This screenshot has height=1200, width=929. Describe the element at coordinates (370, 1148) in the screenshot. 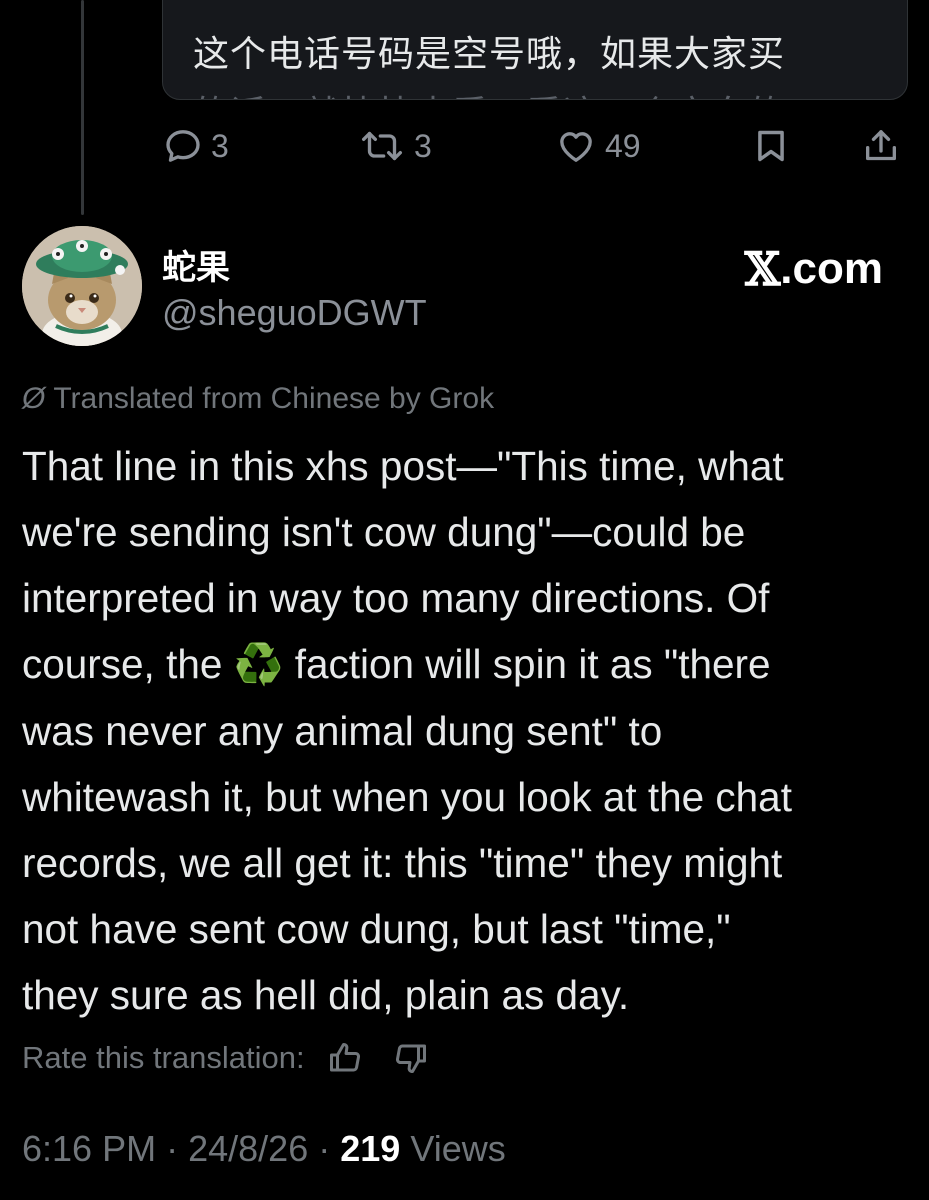

I see `views-count: 219` at that location.